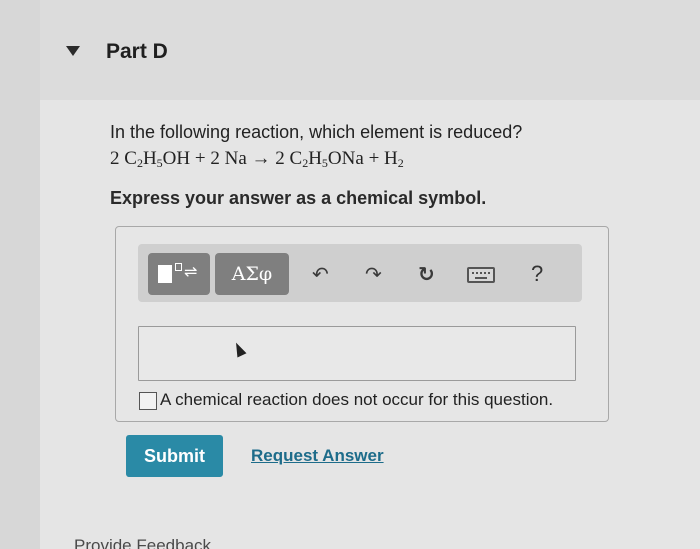  Describe the element at coordinates (317, 456) in the screenshot. I see `request-answer-link: Request Answer` at that location.